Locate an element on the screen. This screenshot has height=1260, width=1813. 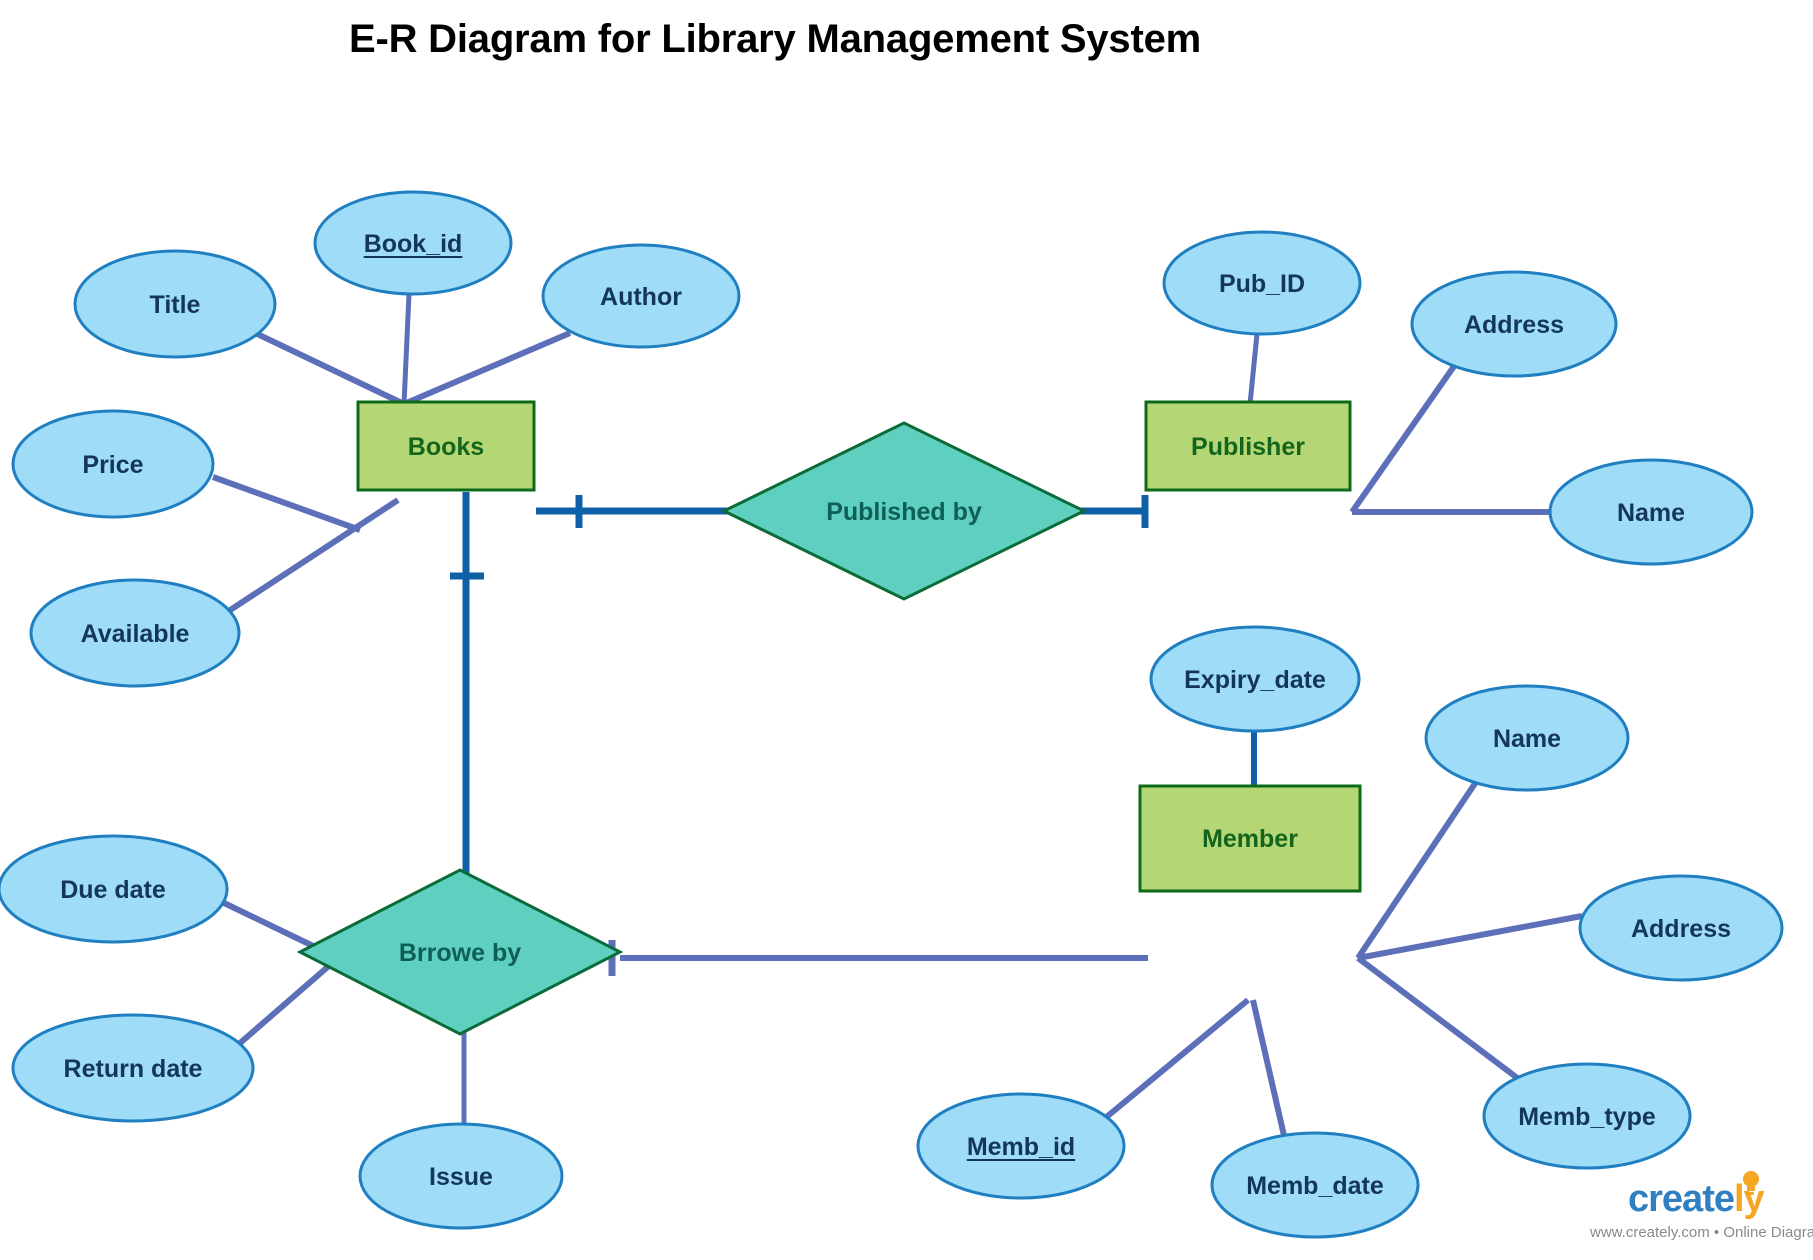
entity-books is located at coordinates (446, 446).